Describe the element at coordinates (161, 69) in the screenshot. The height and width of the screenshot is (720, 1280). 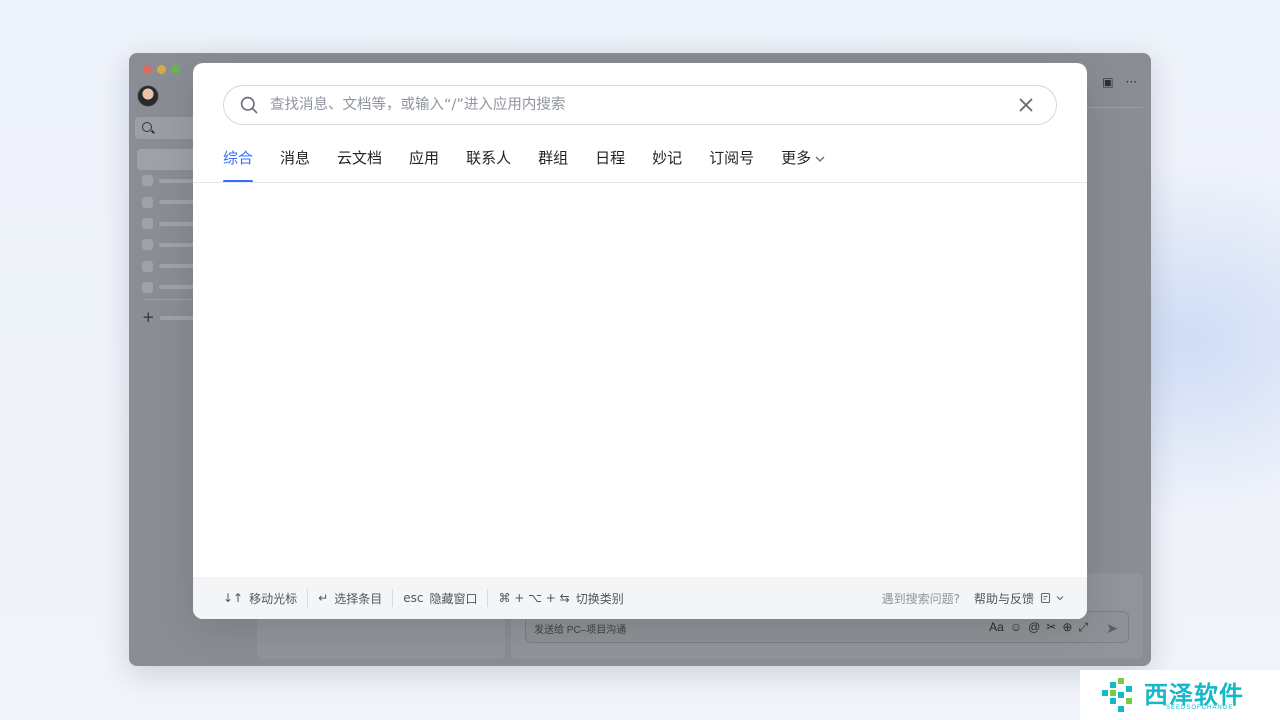
I see `window-minimize-dot` at that location.